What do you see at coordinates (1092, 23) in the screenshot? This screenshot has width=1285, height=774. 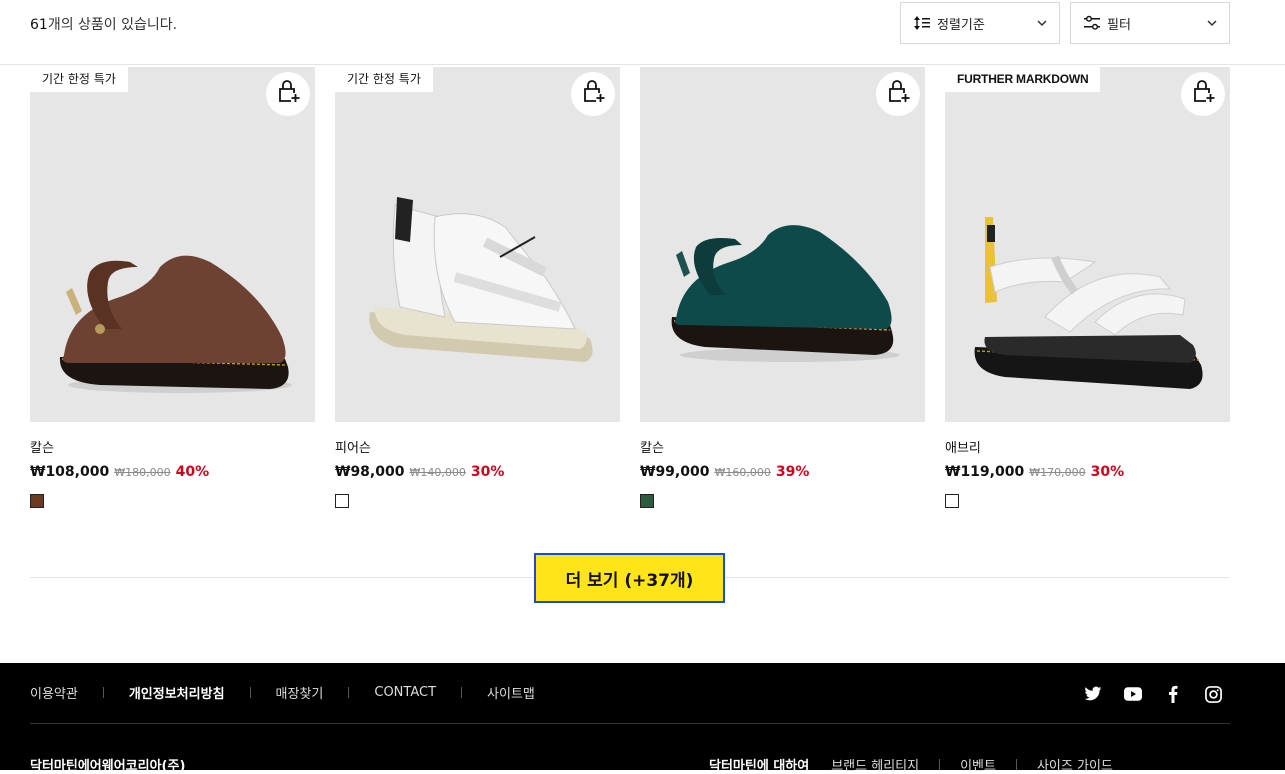 I see `filter-sliders-icon` at bounding box center [1092, 23].